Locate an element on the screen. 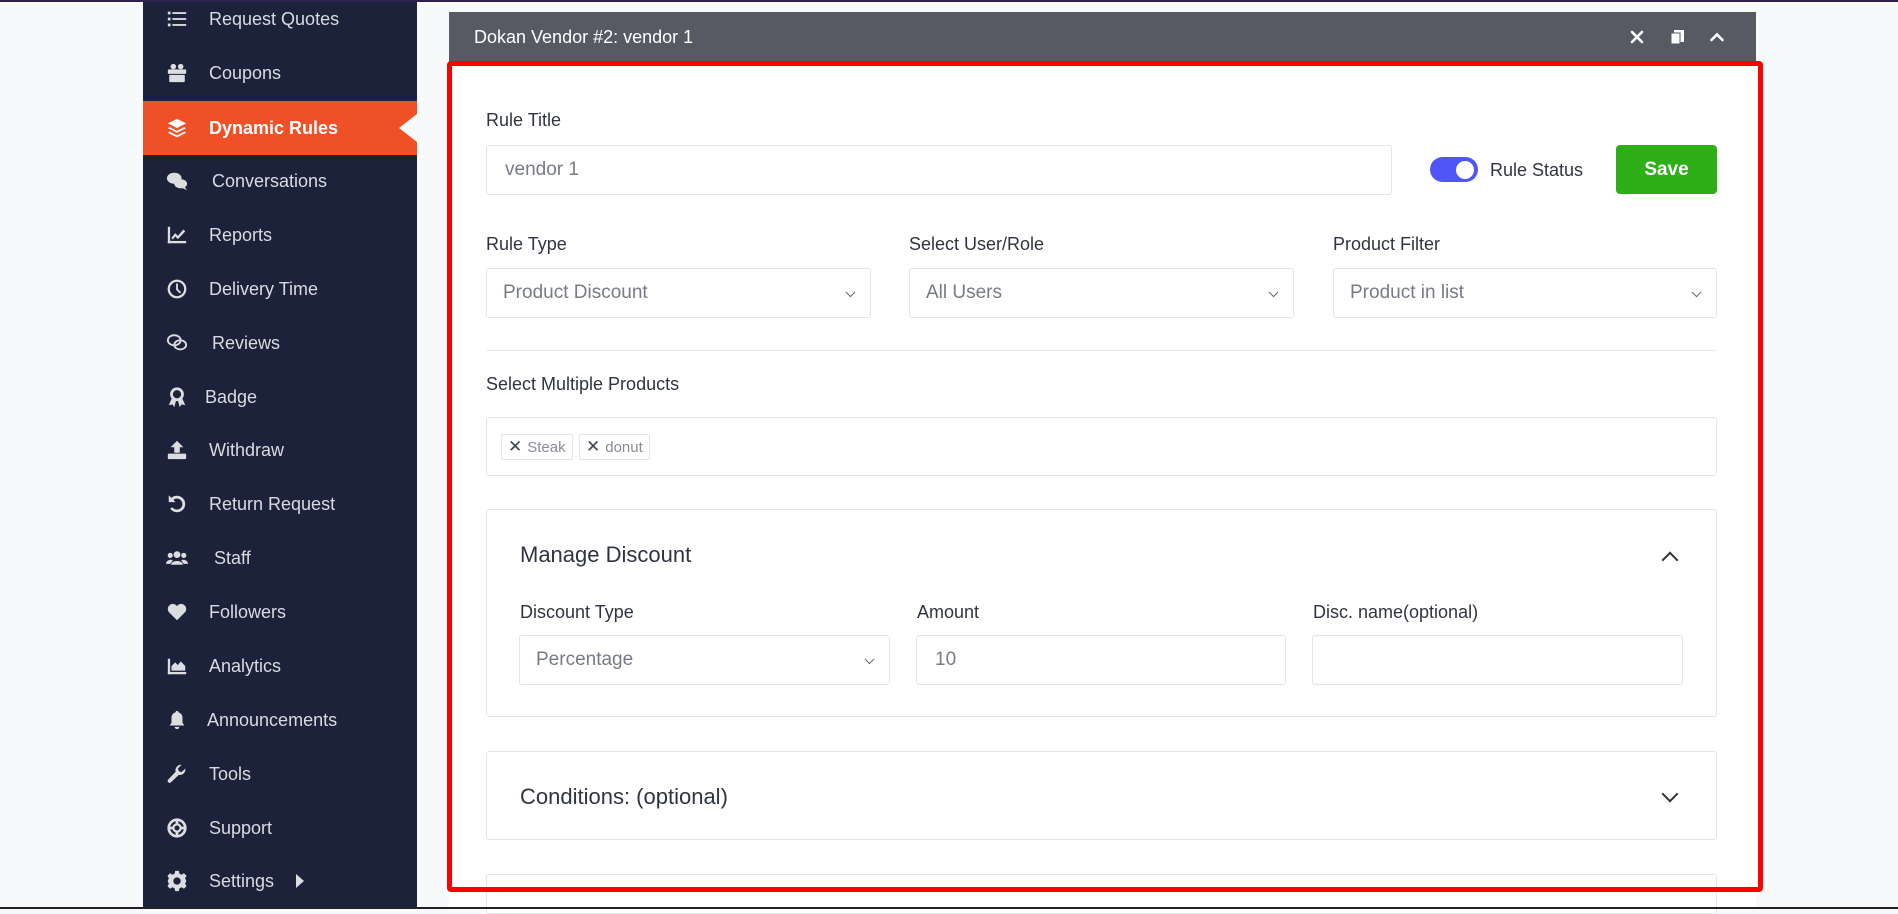  area-chart-icon is located at coordinates (177, 666).